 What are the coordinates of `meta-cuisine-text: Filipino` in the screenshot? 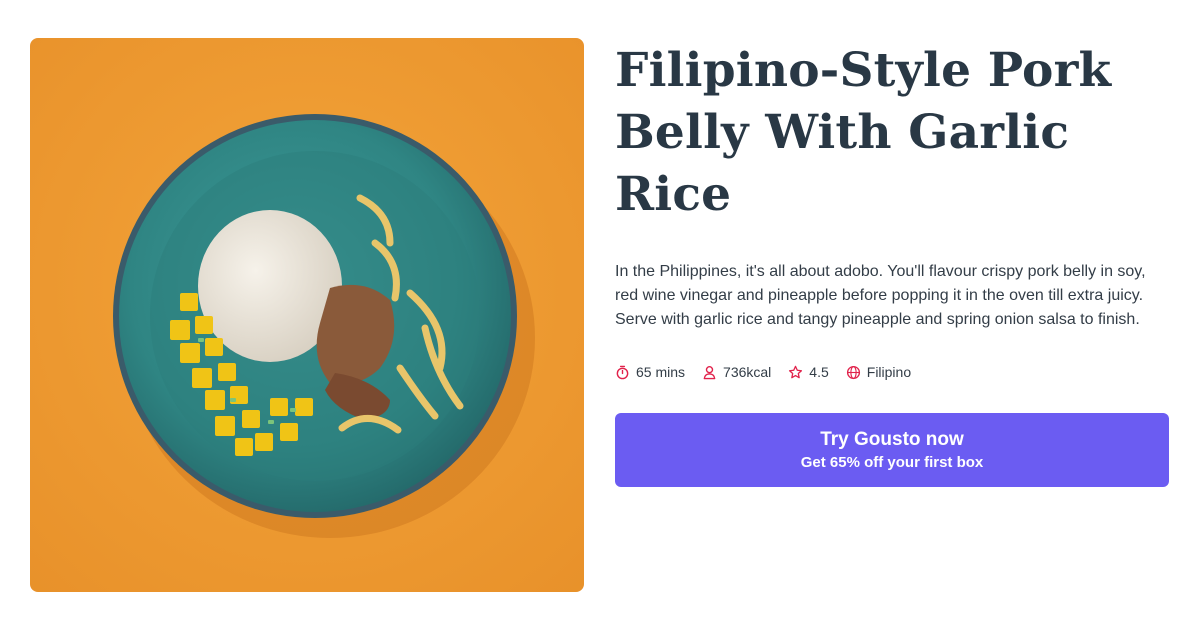 It's located at (889, 372).